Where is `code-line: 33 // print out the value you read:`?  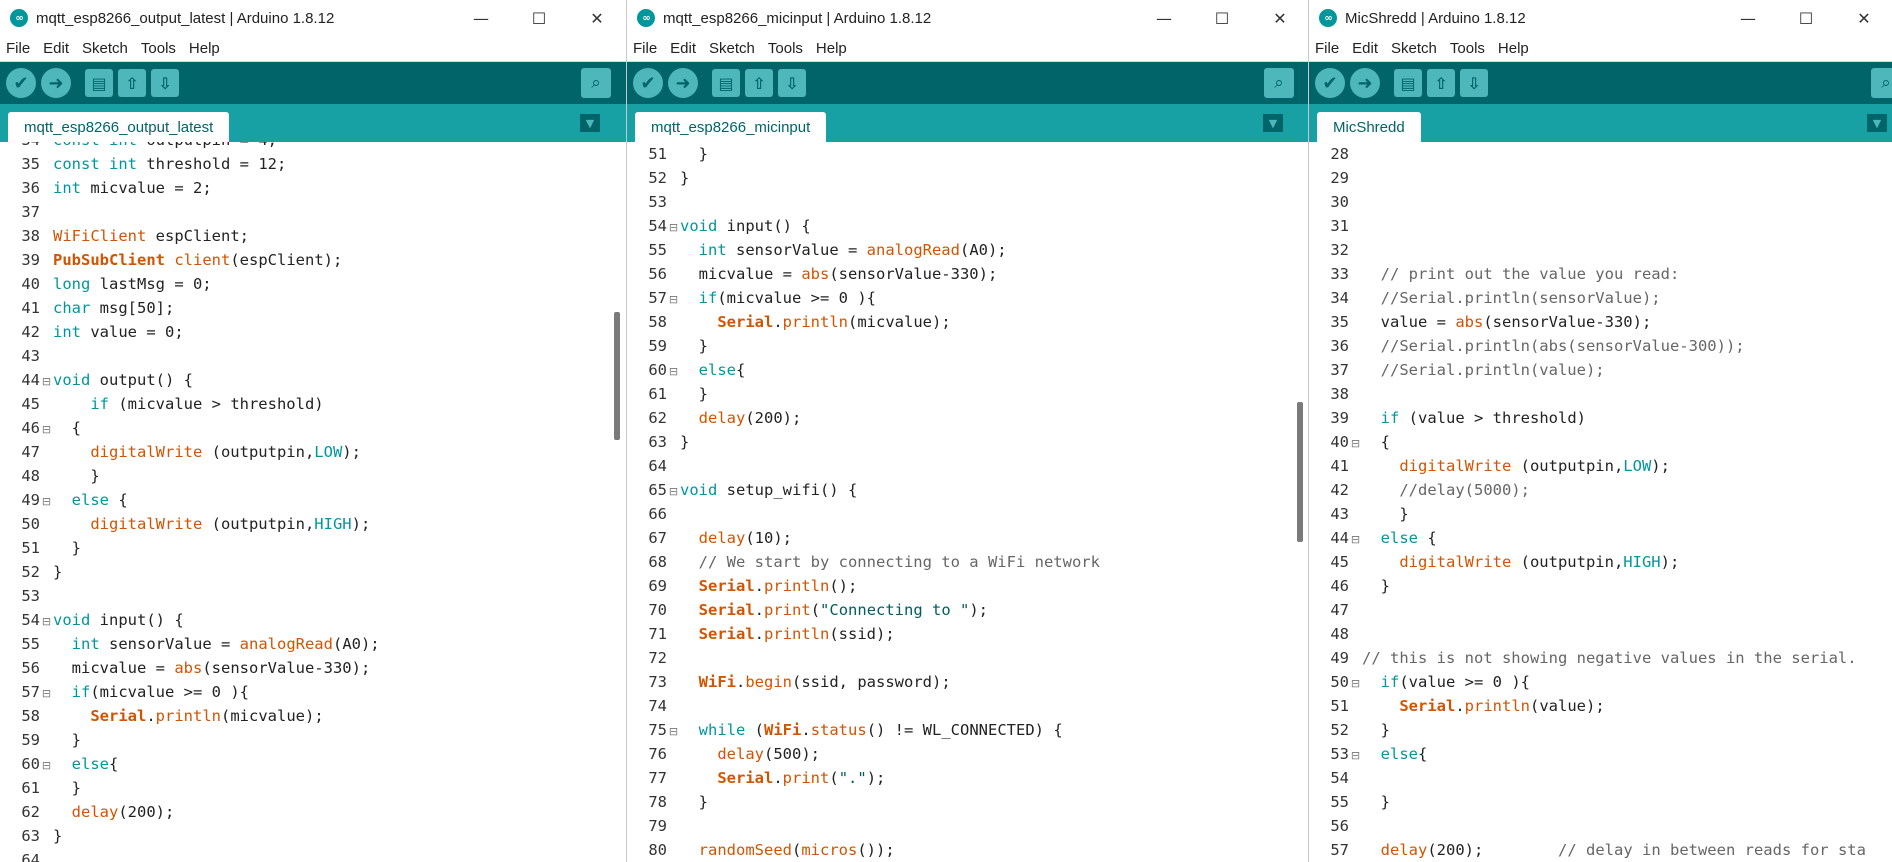 code-line: 33 // print out the value you read: is located at coordinates (1494, 274).